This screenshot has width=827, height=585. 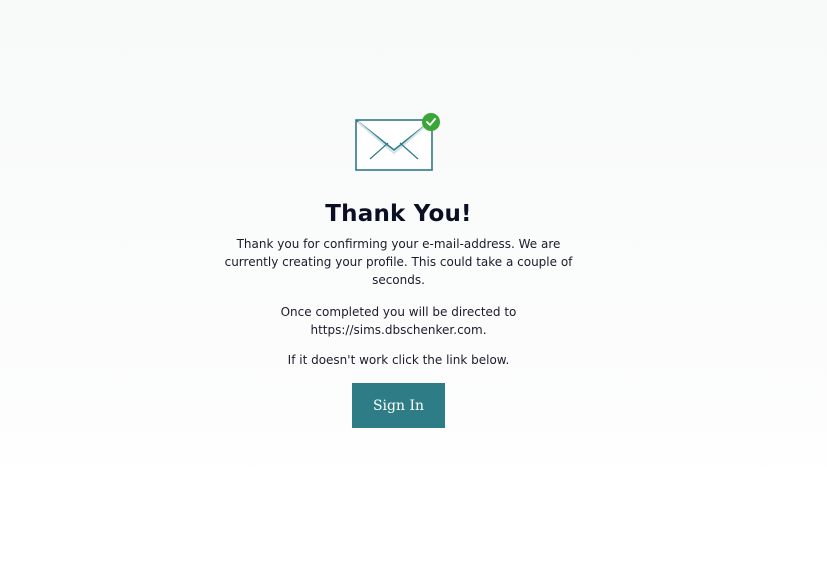 What do you see at coordinates (430, 122) in the screenshot?
I see `check-badge-icon` at bounding box center [430, 122].